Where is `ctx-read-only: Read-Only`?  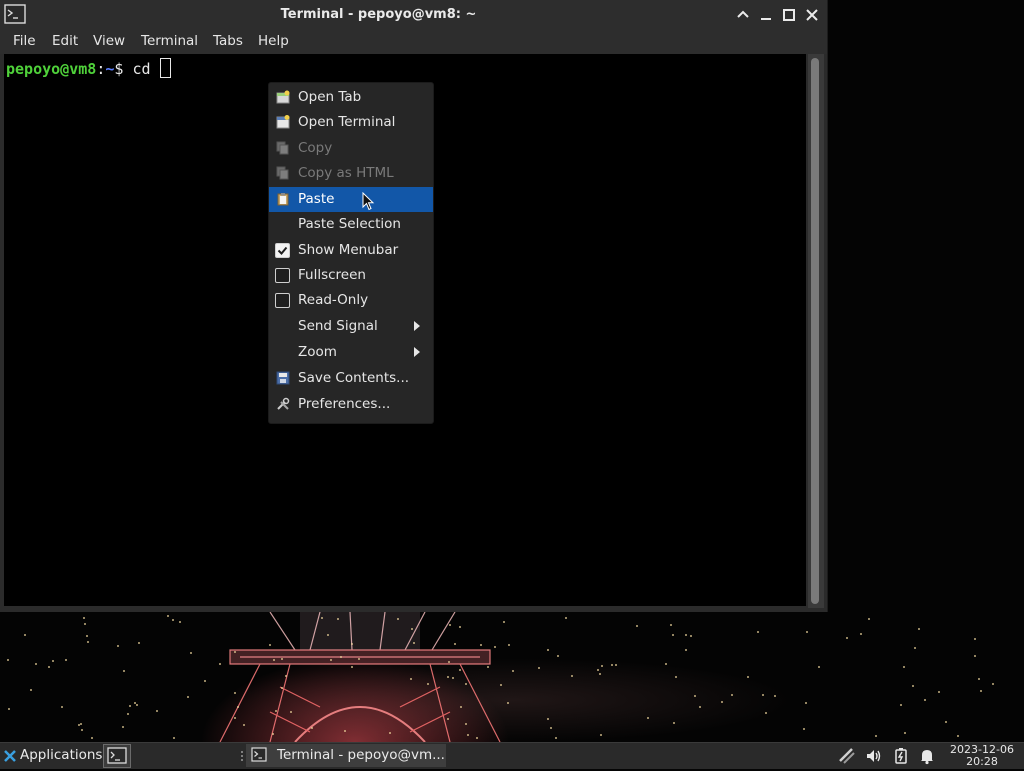 ctx-read-only: Read-Only is located at coordinates (351, 300).